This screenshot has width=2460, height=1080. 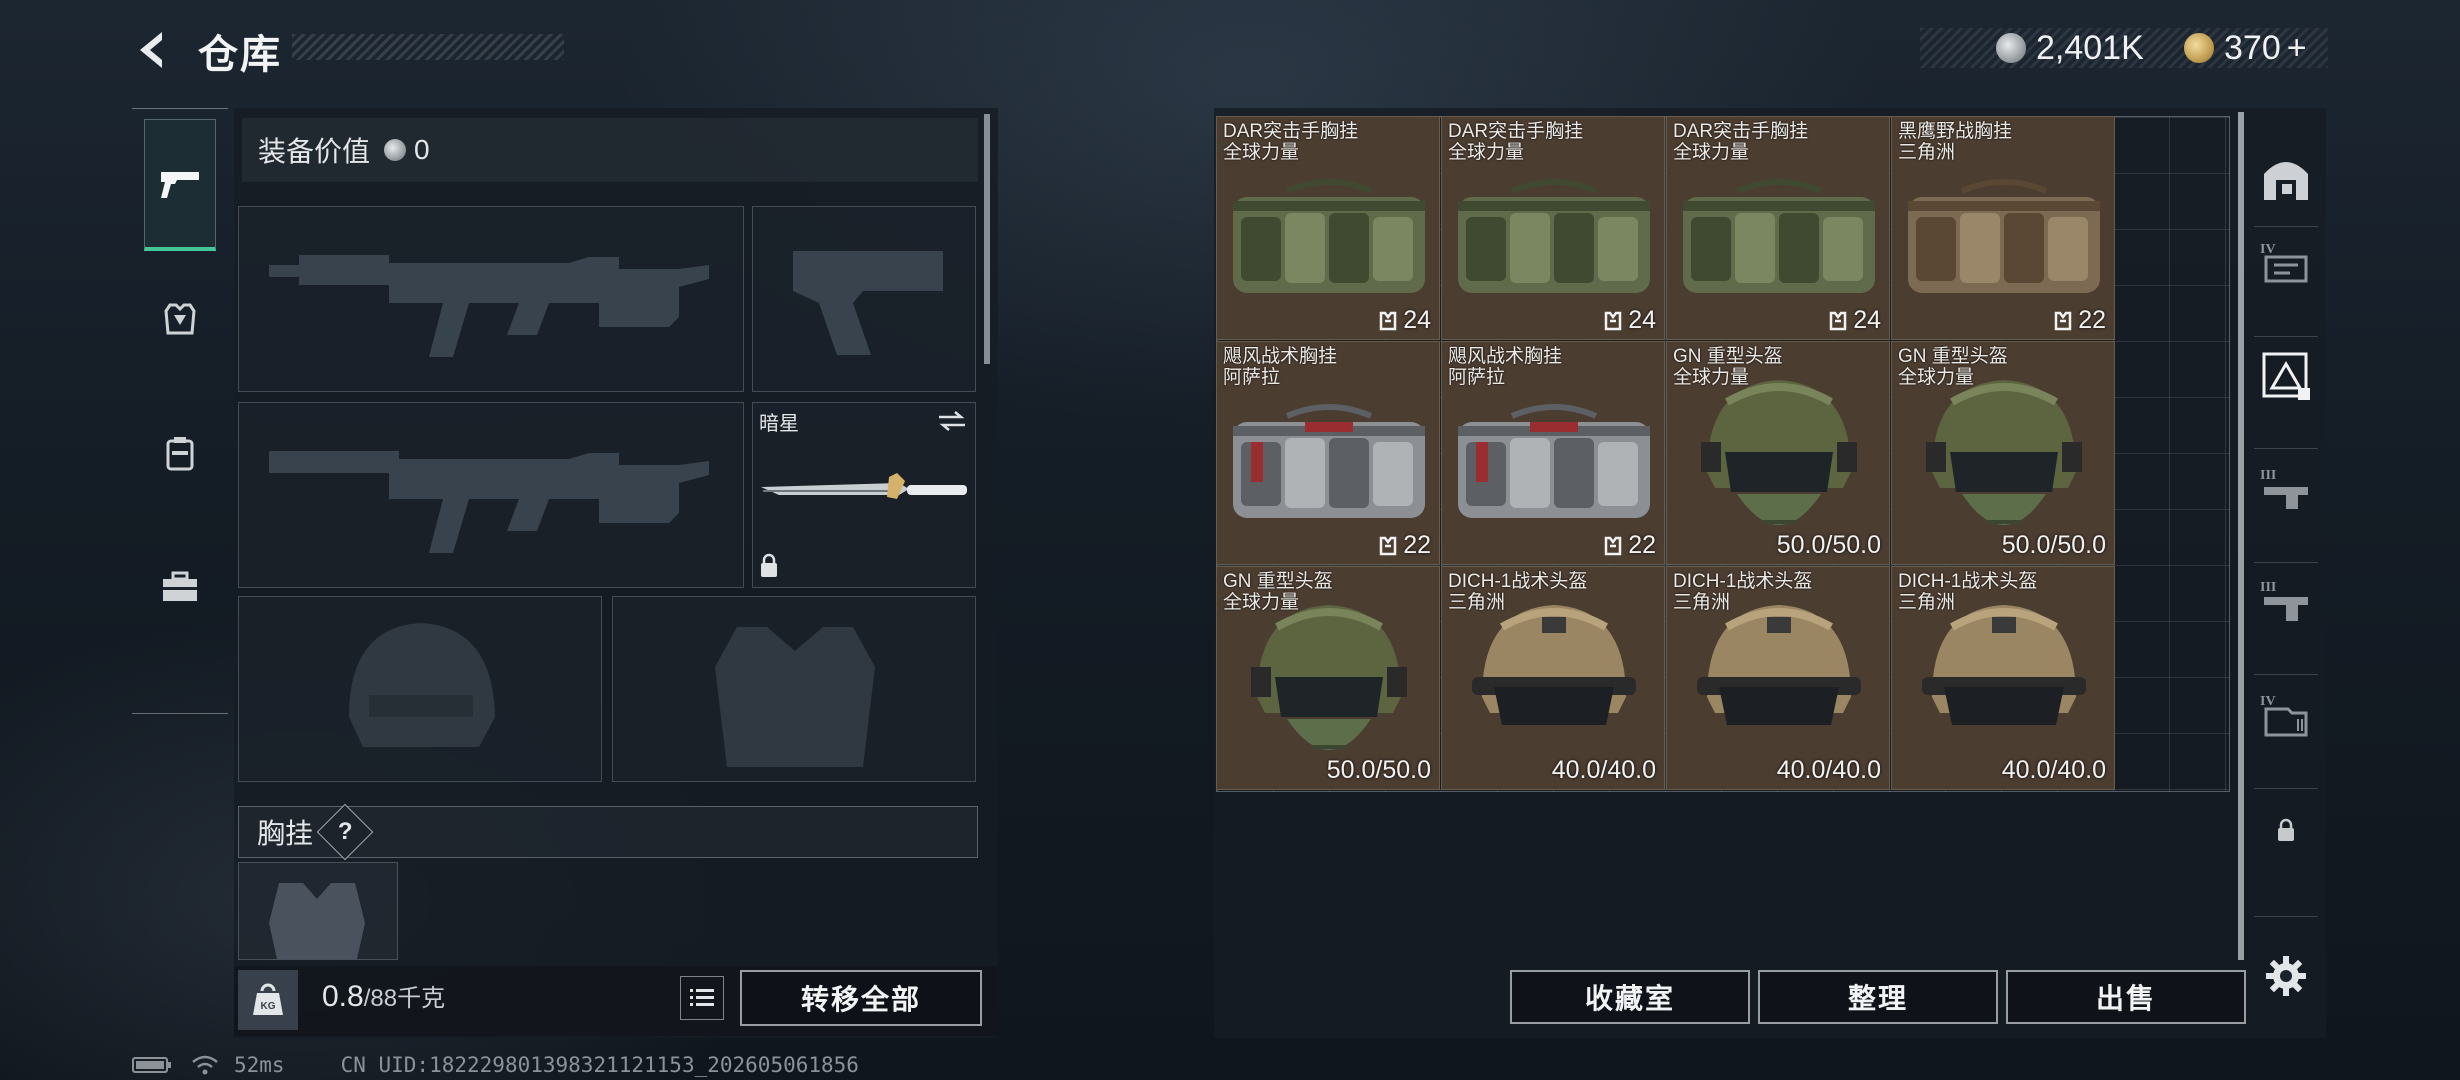 What do you see at coordinates (1516, 131) in the screenshot?
I see `item-title: DAR突击手胸挂` at bounding box center [1516, 131].